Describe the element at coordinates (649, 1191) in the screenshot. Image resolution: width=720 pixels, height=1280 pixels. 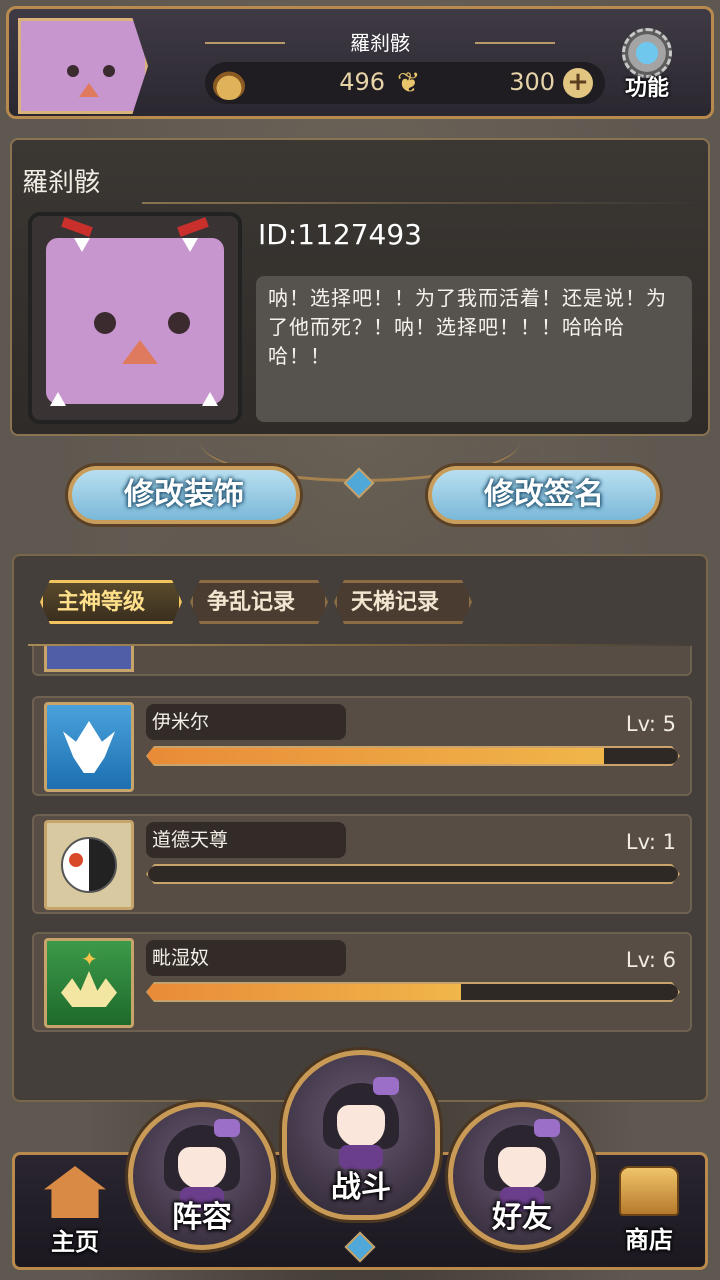
I see `treasure-chest-icon` at that location.